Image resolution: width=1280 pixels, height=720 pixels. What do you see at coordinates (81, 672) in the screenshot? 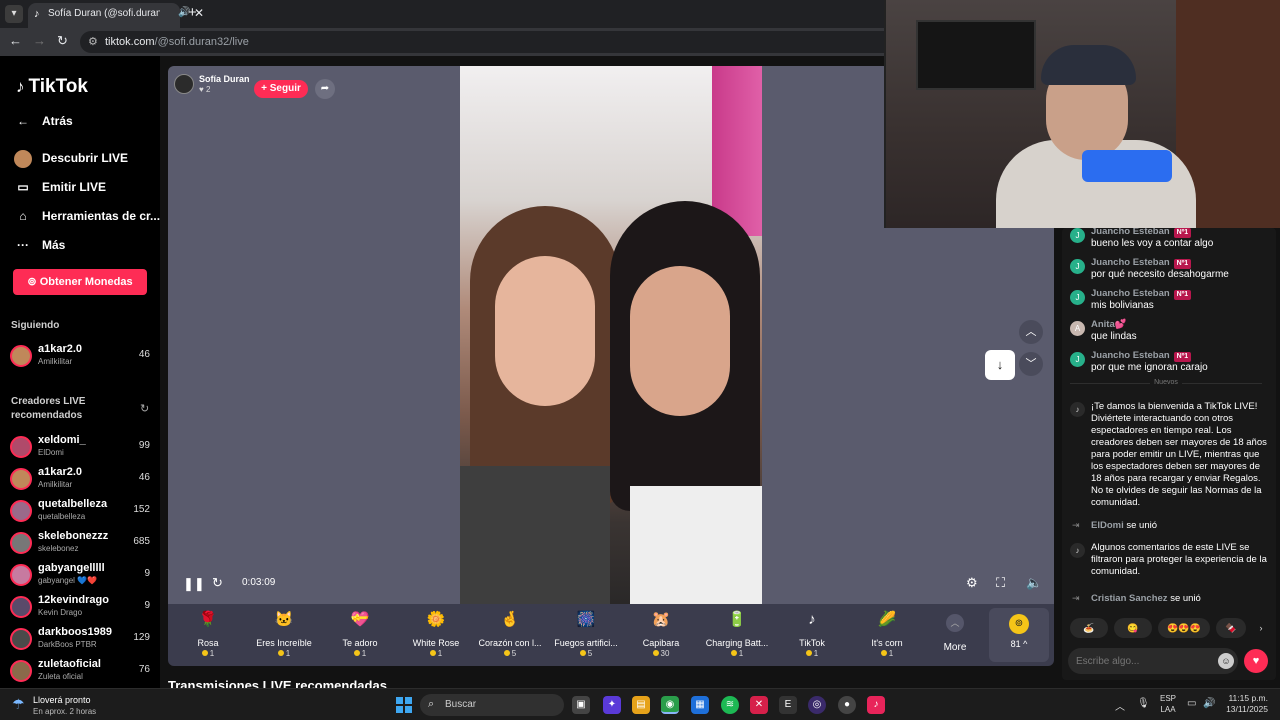
I see `recommended-creator: zuletaoficial Zuleta oficial 76` at bounding box center [81, 672].